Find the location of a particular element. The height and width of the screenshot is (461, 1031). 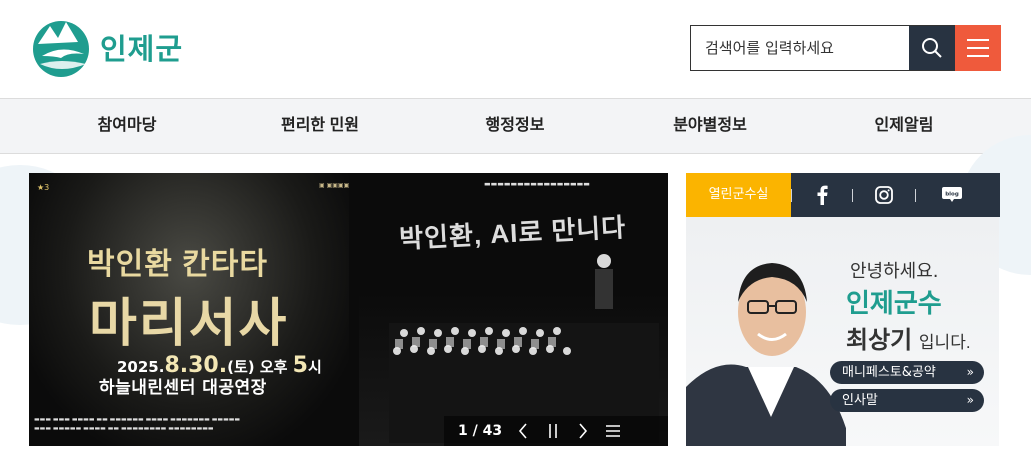

pause-icon is located at coordinates (553, 431).